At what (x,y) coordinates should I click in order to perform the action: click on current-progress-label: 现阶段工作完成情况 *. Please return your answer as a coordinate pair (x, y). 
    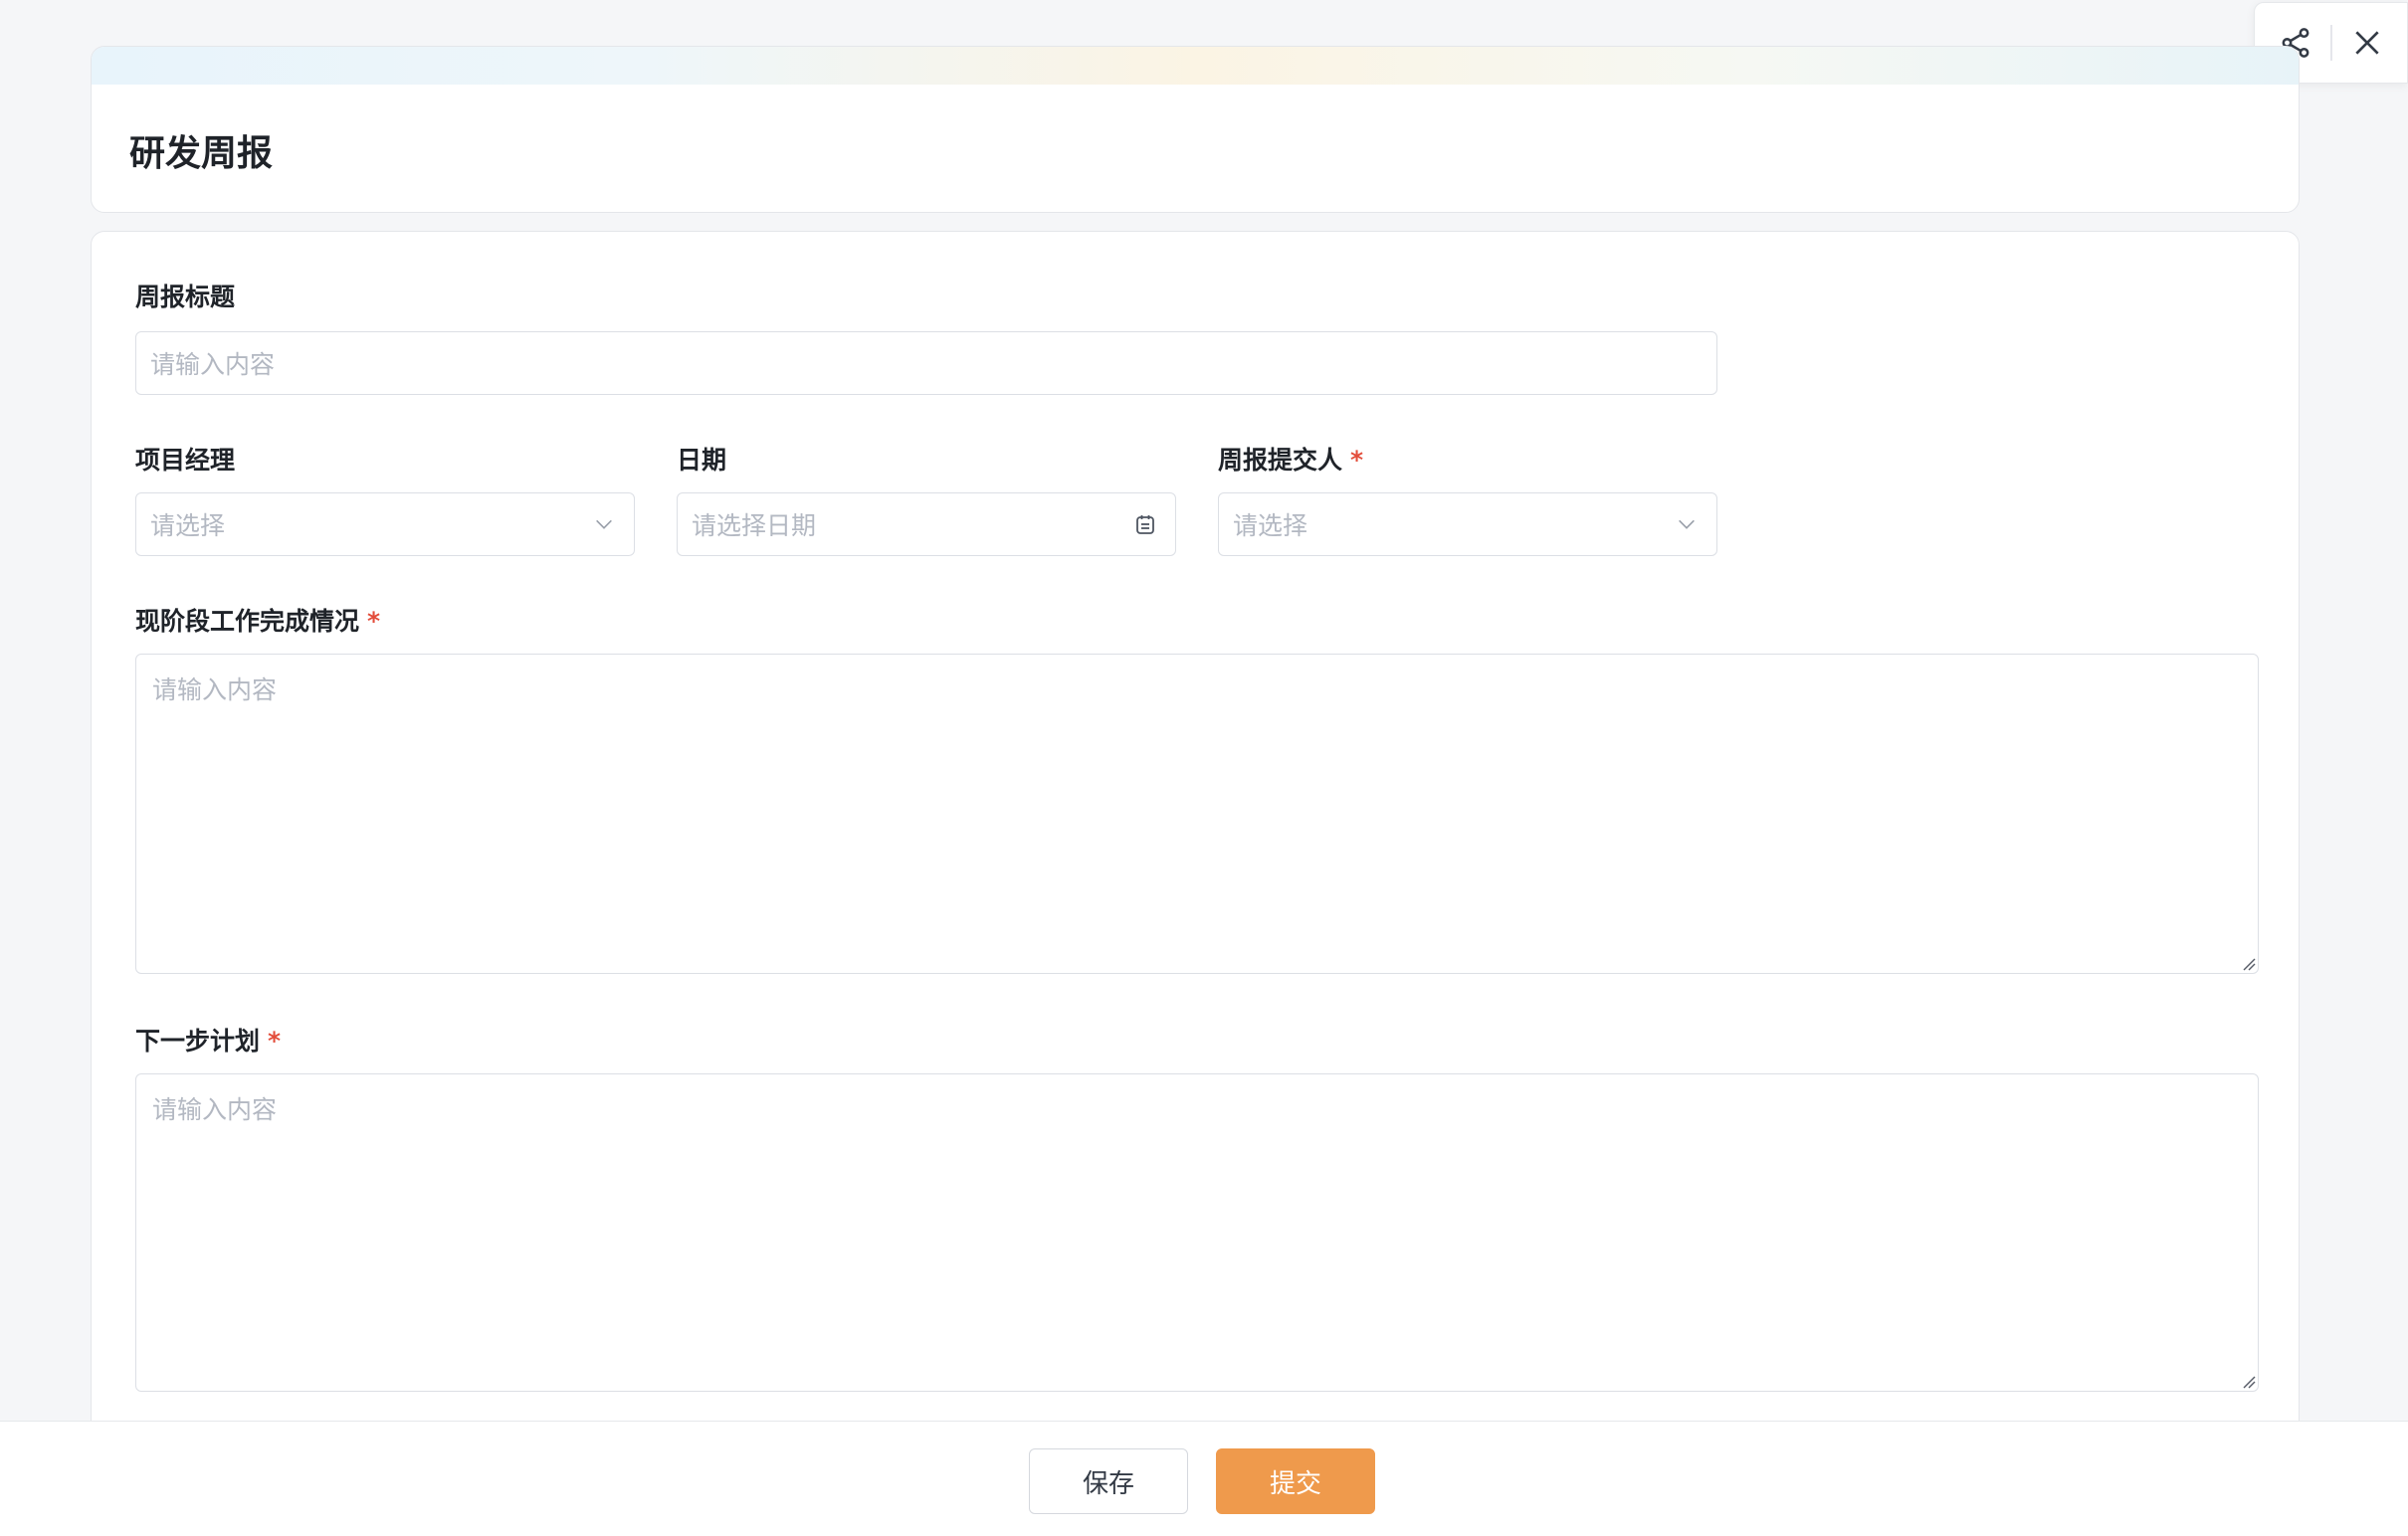
    Looking at the image, I should click on (257, 620).